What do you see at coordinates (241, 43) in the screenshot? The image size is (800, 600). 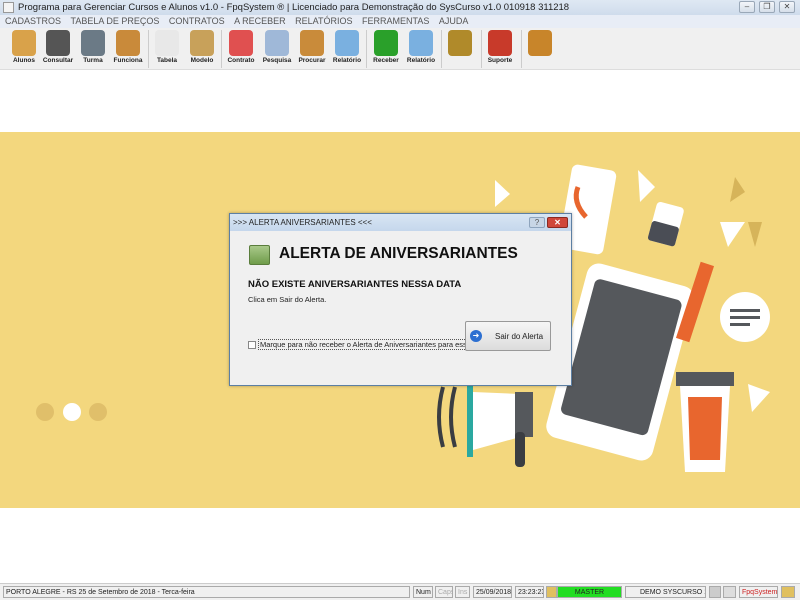 I see `pen-icon` at bounding box center [241, 43].